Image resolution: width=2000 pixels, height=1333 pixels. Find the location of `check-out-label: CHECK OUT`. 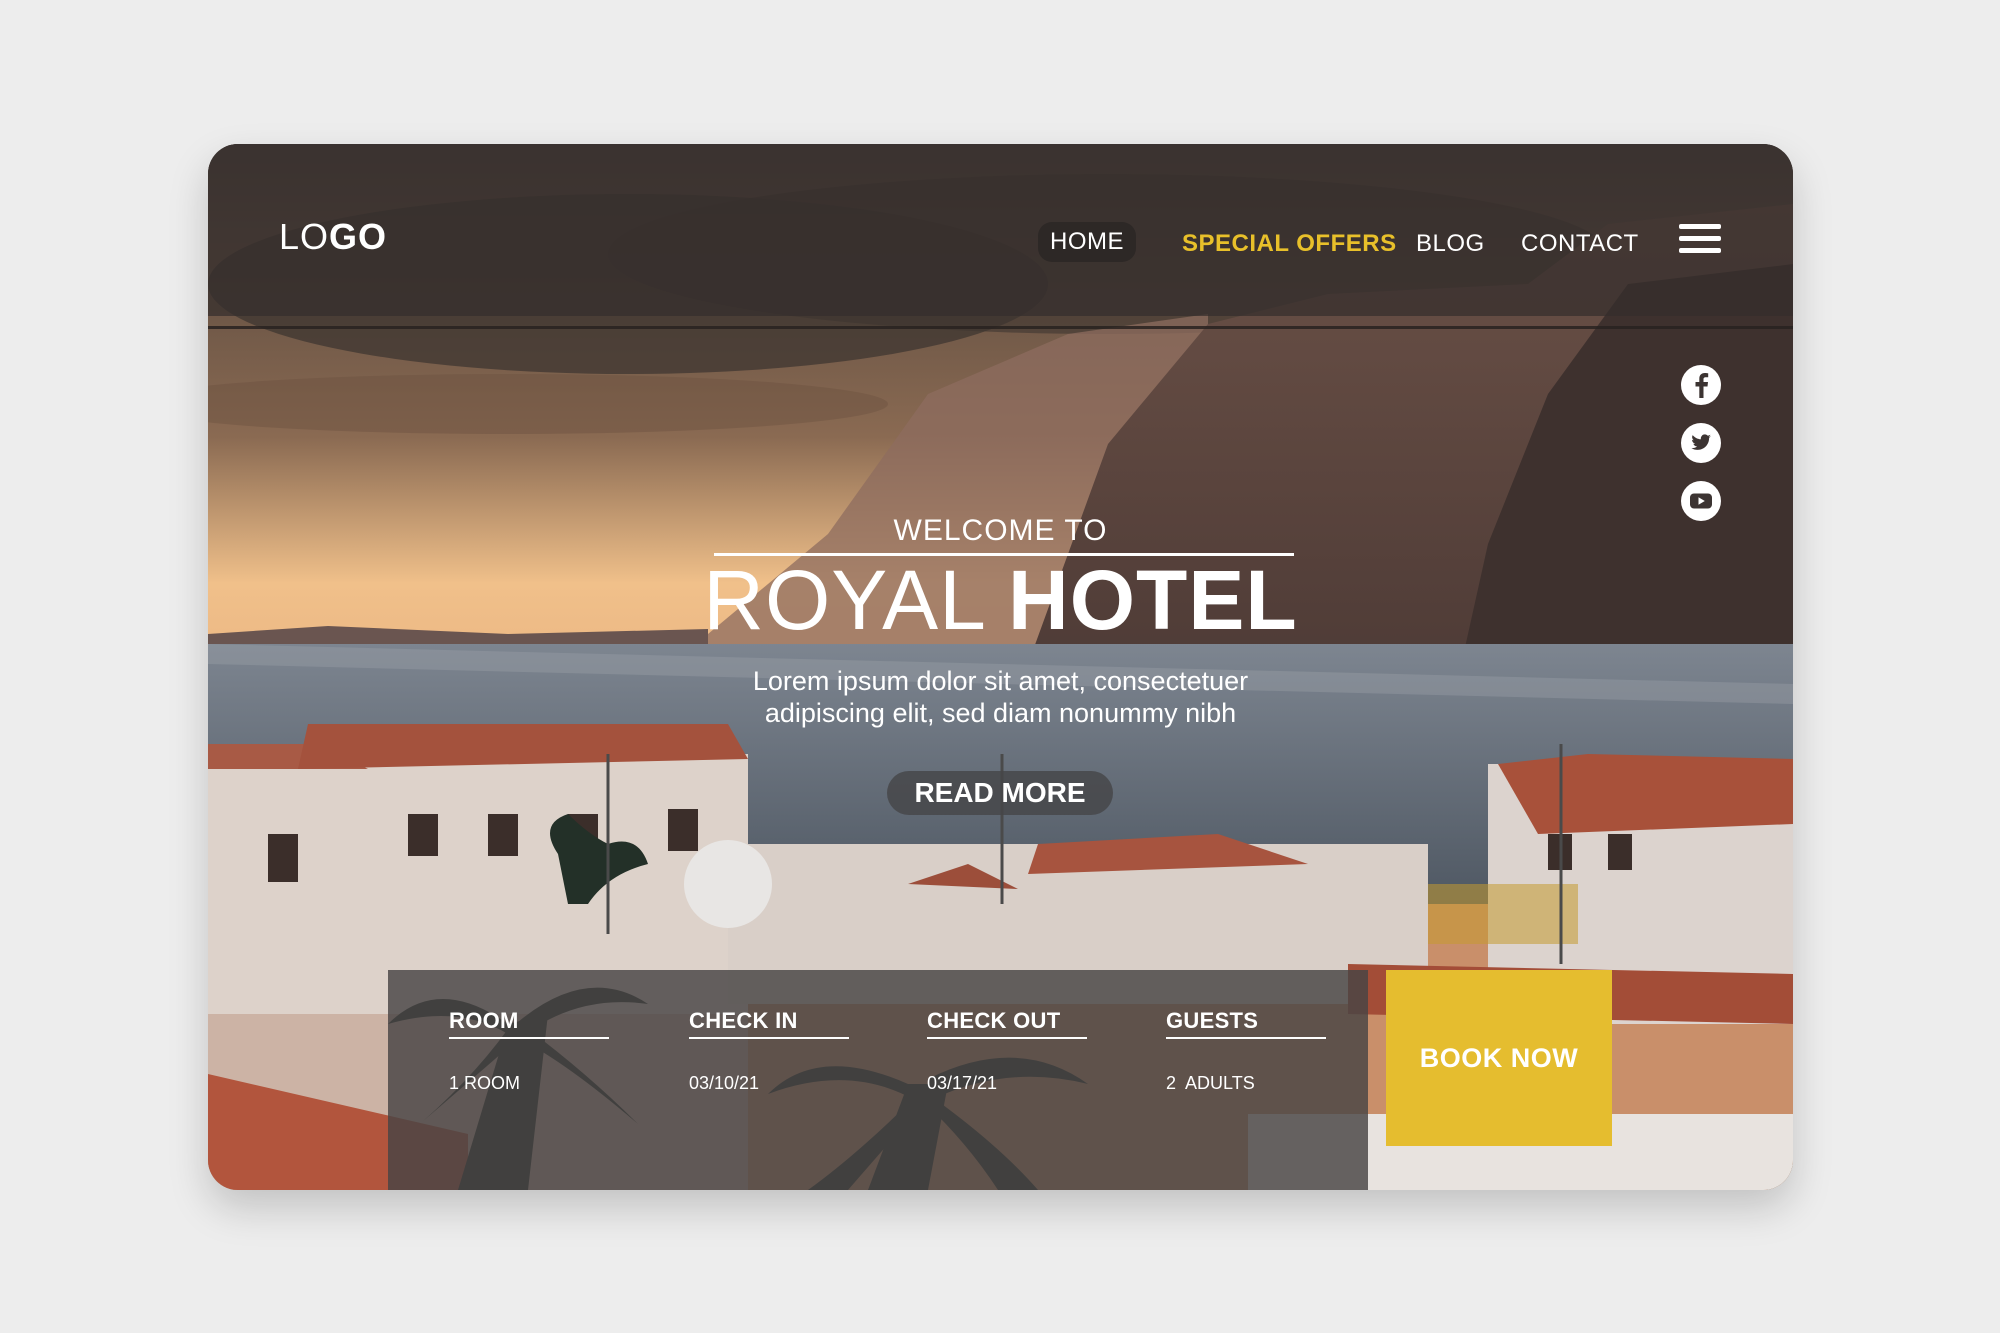

check-out-label: CHECK OUT is located at coordinates (1007, 1023).